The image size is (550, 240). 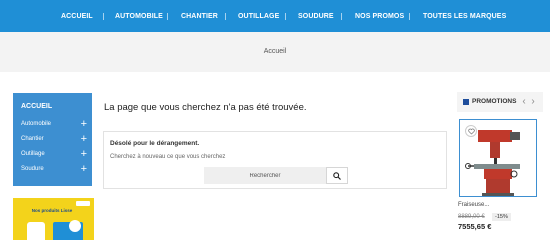 I want to click on sidebar-item-chantier: Chantier +, so click(x=54, y=139).